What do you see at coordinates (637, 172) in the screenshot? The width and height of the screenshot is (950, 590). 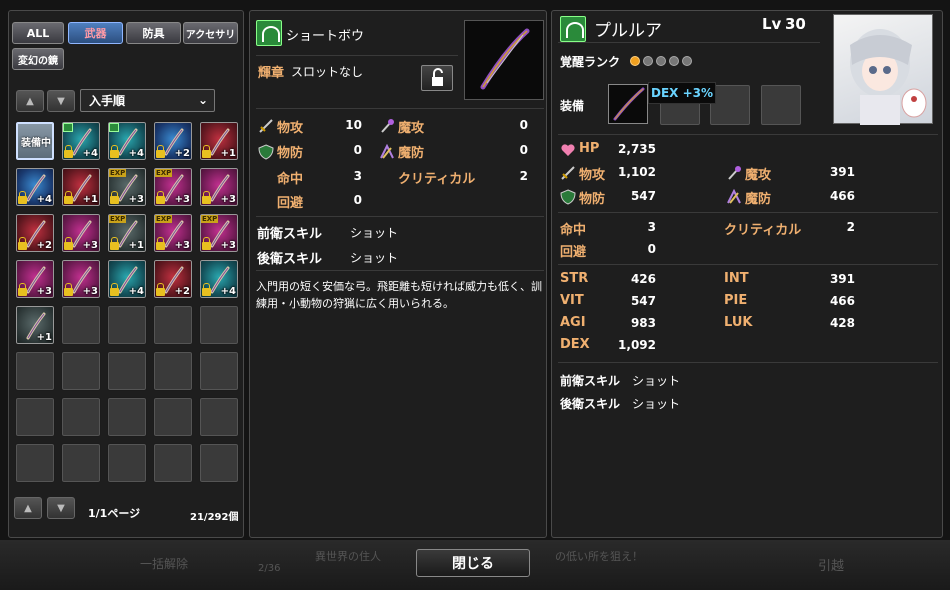 I see `char-patk-value: 1,102` at bounding box center [637, 172].